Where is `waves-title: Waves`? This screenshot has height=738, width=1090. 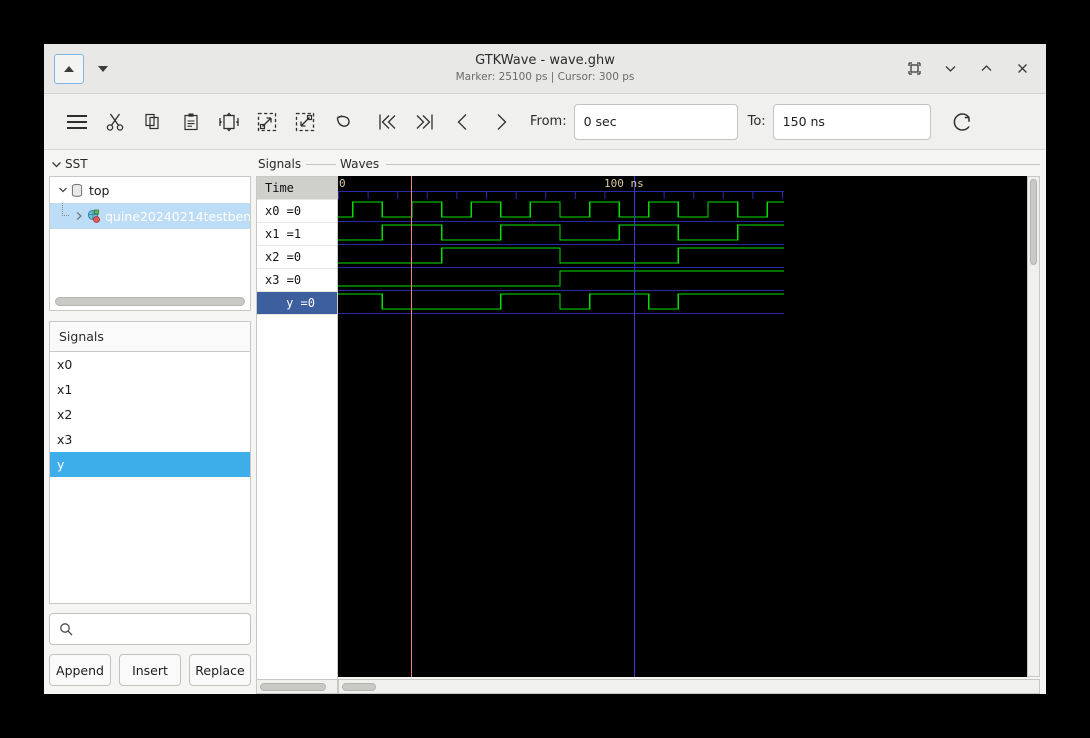
waves-title: Waves is located at coordinates (689, 164).